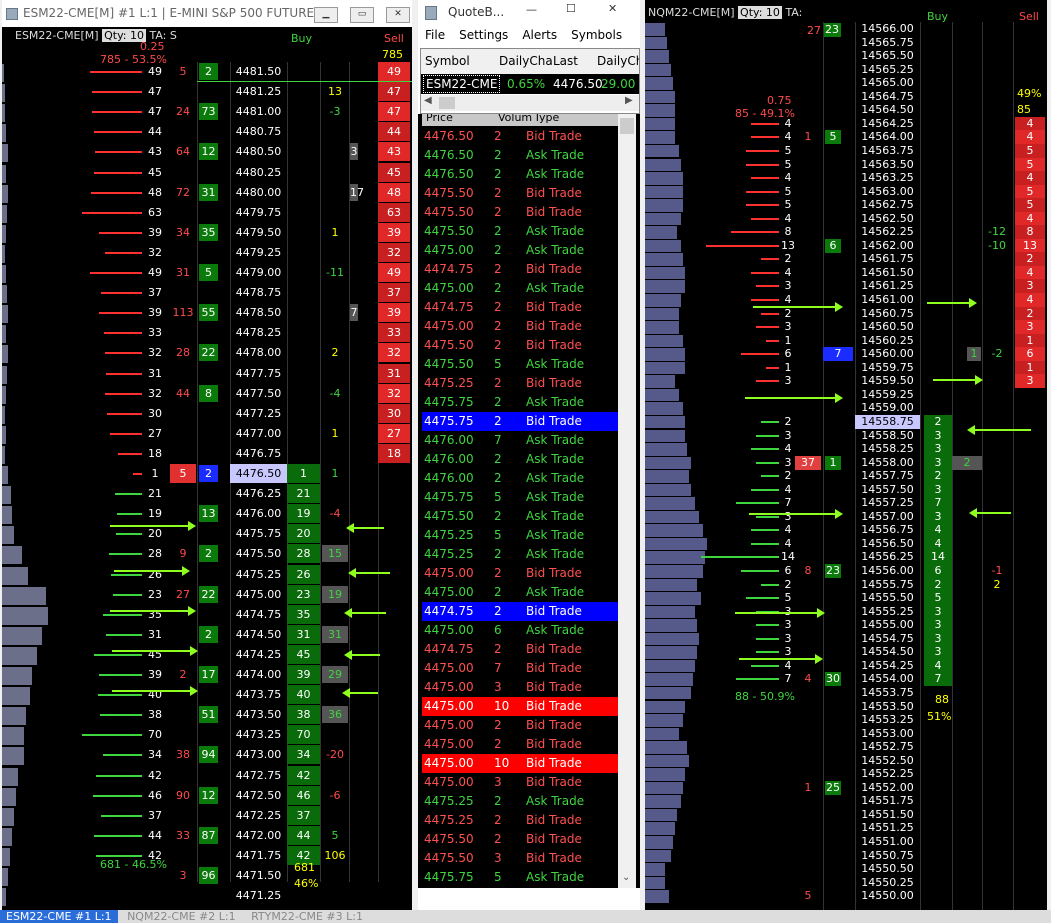 The image size is (1051, 923). I want to click on es-ladder-row: 44 4480.75 44, so click(207, 132).